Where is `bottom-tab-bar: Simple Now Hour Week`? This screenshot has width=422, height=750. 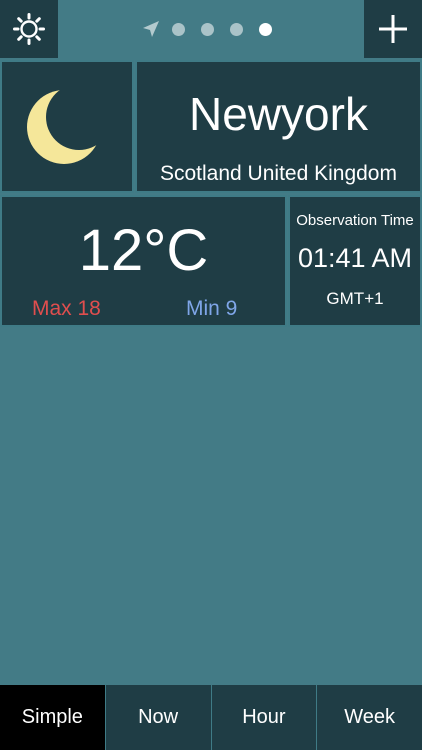 bottom-tab-bar: Simple Now Hour Week is located at coordinates (211, 717).